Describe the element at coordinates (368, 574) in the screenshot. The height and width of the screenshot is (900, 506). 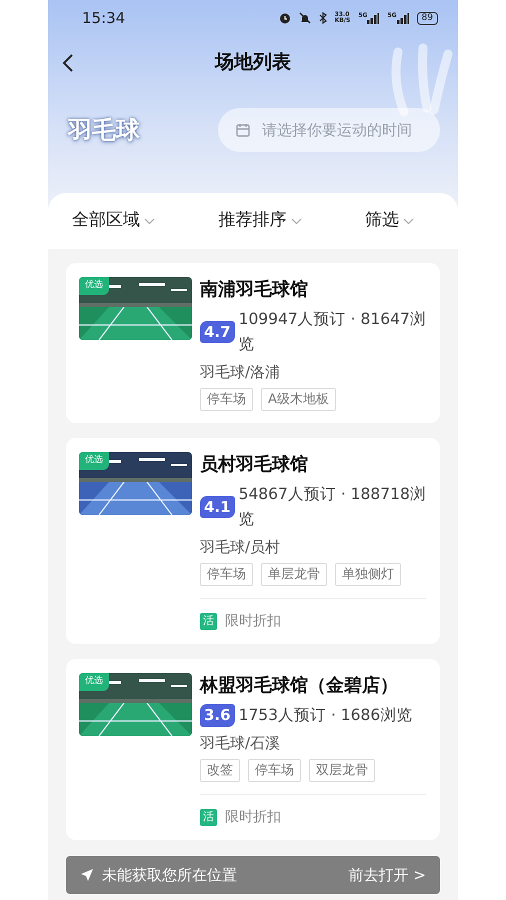
I see `feature-tag: 单独侧灯` at that location.